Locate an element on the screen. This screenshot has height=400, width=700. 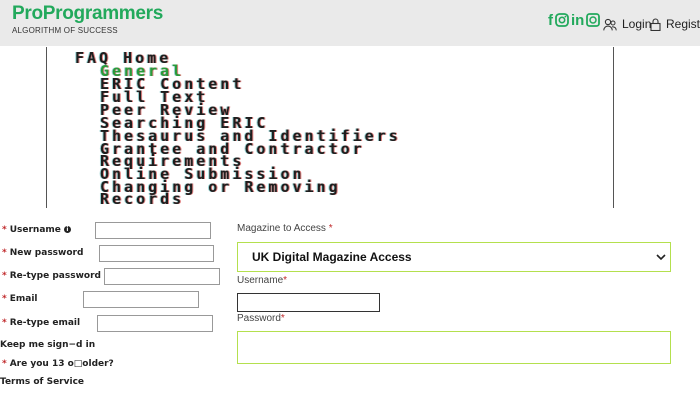
keep-signed-in-label: Keep me sign−d in is located at coordinates (47, 345).